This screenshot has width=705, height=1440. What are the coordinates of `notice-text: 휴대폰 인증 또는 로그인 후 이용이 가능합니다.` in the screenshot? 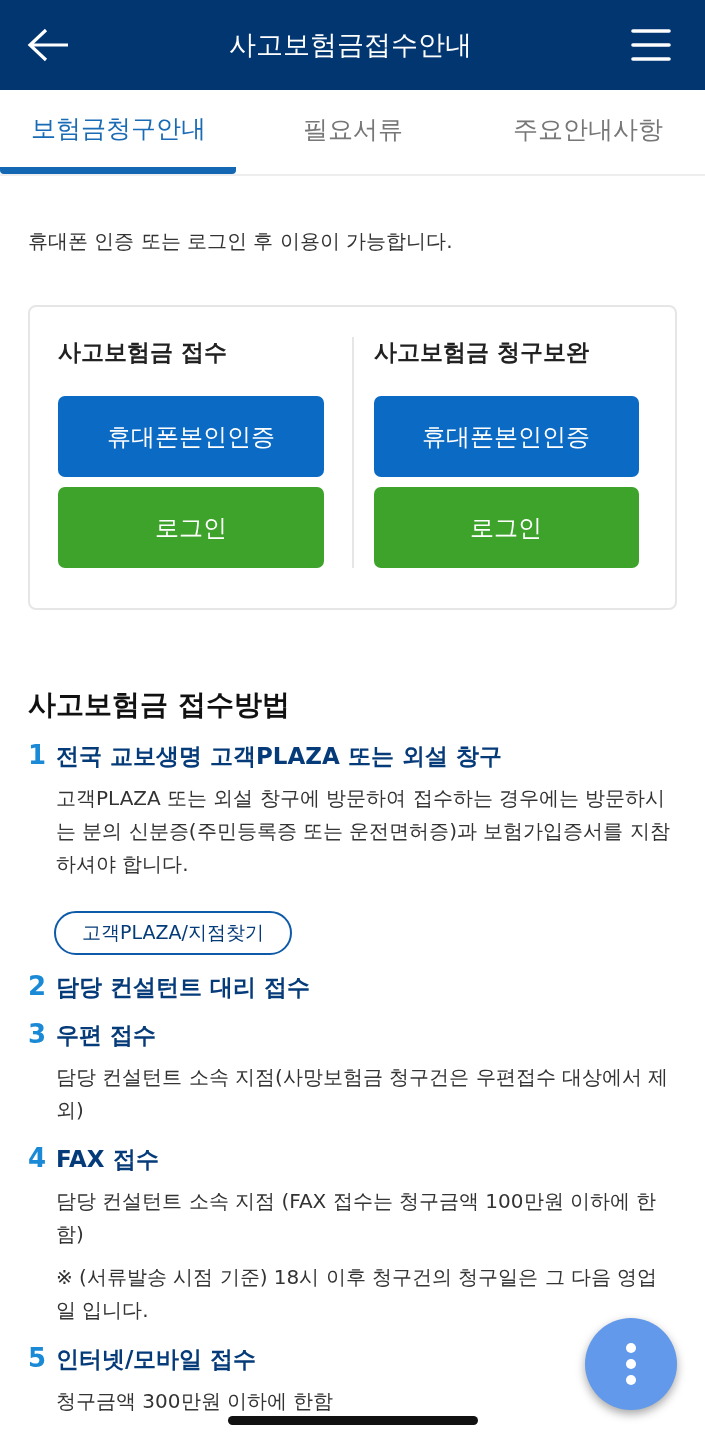 It's located at (241, 241).